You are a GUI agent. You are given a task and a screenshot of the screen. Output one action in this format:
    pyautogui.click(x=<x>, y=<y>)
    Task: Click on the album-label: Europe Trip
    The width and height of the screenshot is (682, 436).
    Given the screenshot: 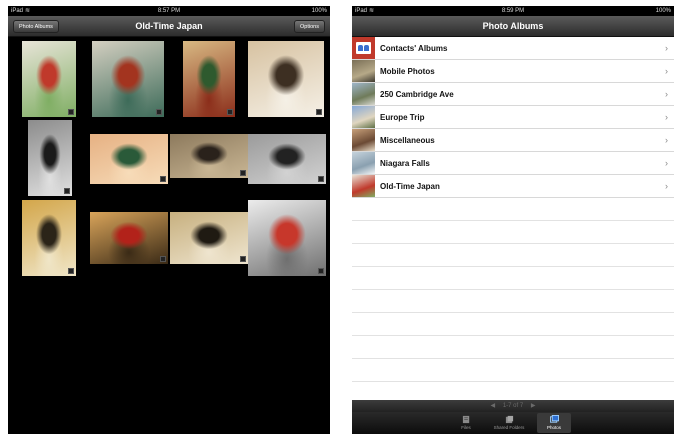 What is the action you would take?
    pyautogui.click(x=402, y=117)
    